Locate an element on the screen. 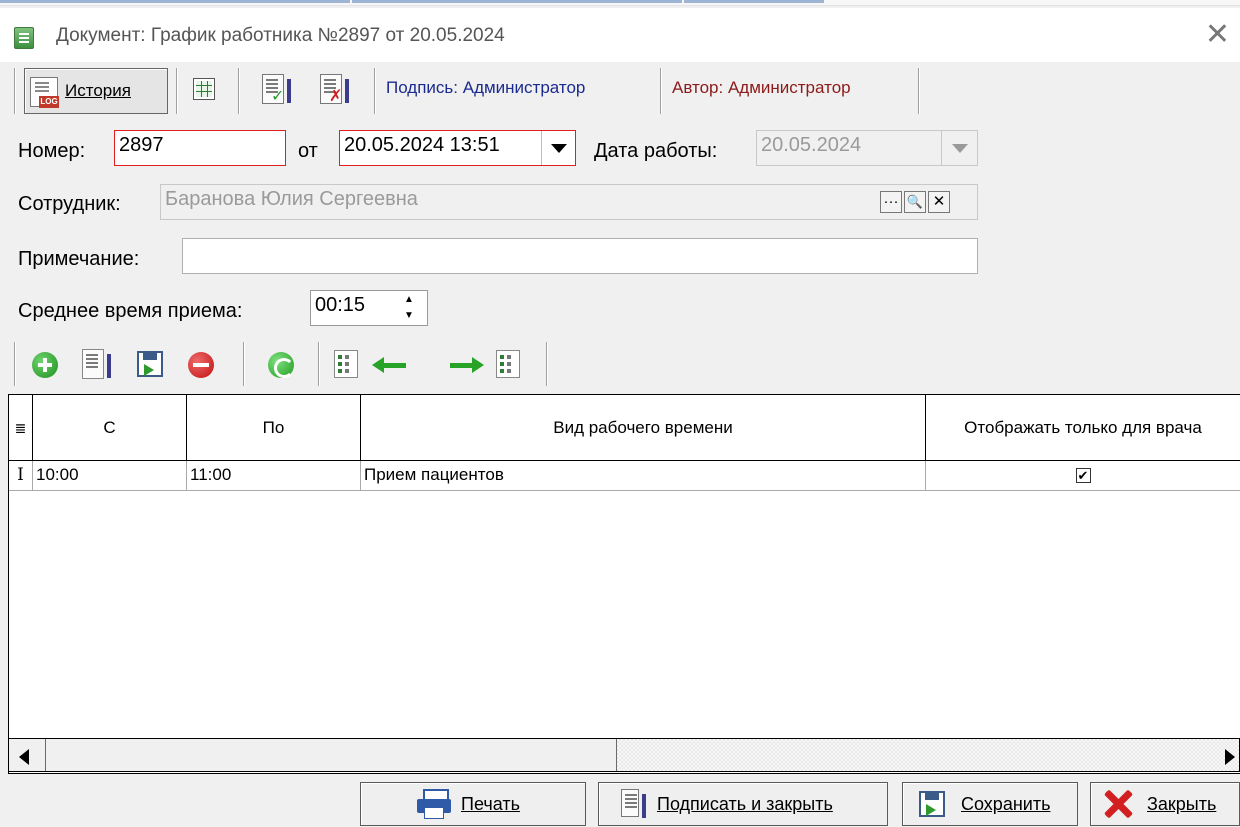  row-marker: I is located at coordinates (21, 476).